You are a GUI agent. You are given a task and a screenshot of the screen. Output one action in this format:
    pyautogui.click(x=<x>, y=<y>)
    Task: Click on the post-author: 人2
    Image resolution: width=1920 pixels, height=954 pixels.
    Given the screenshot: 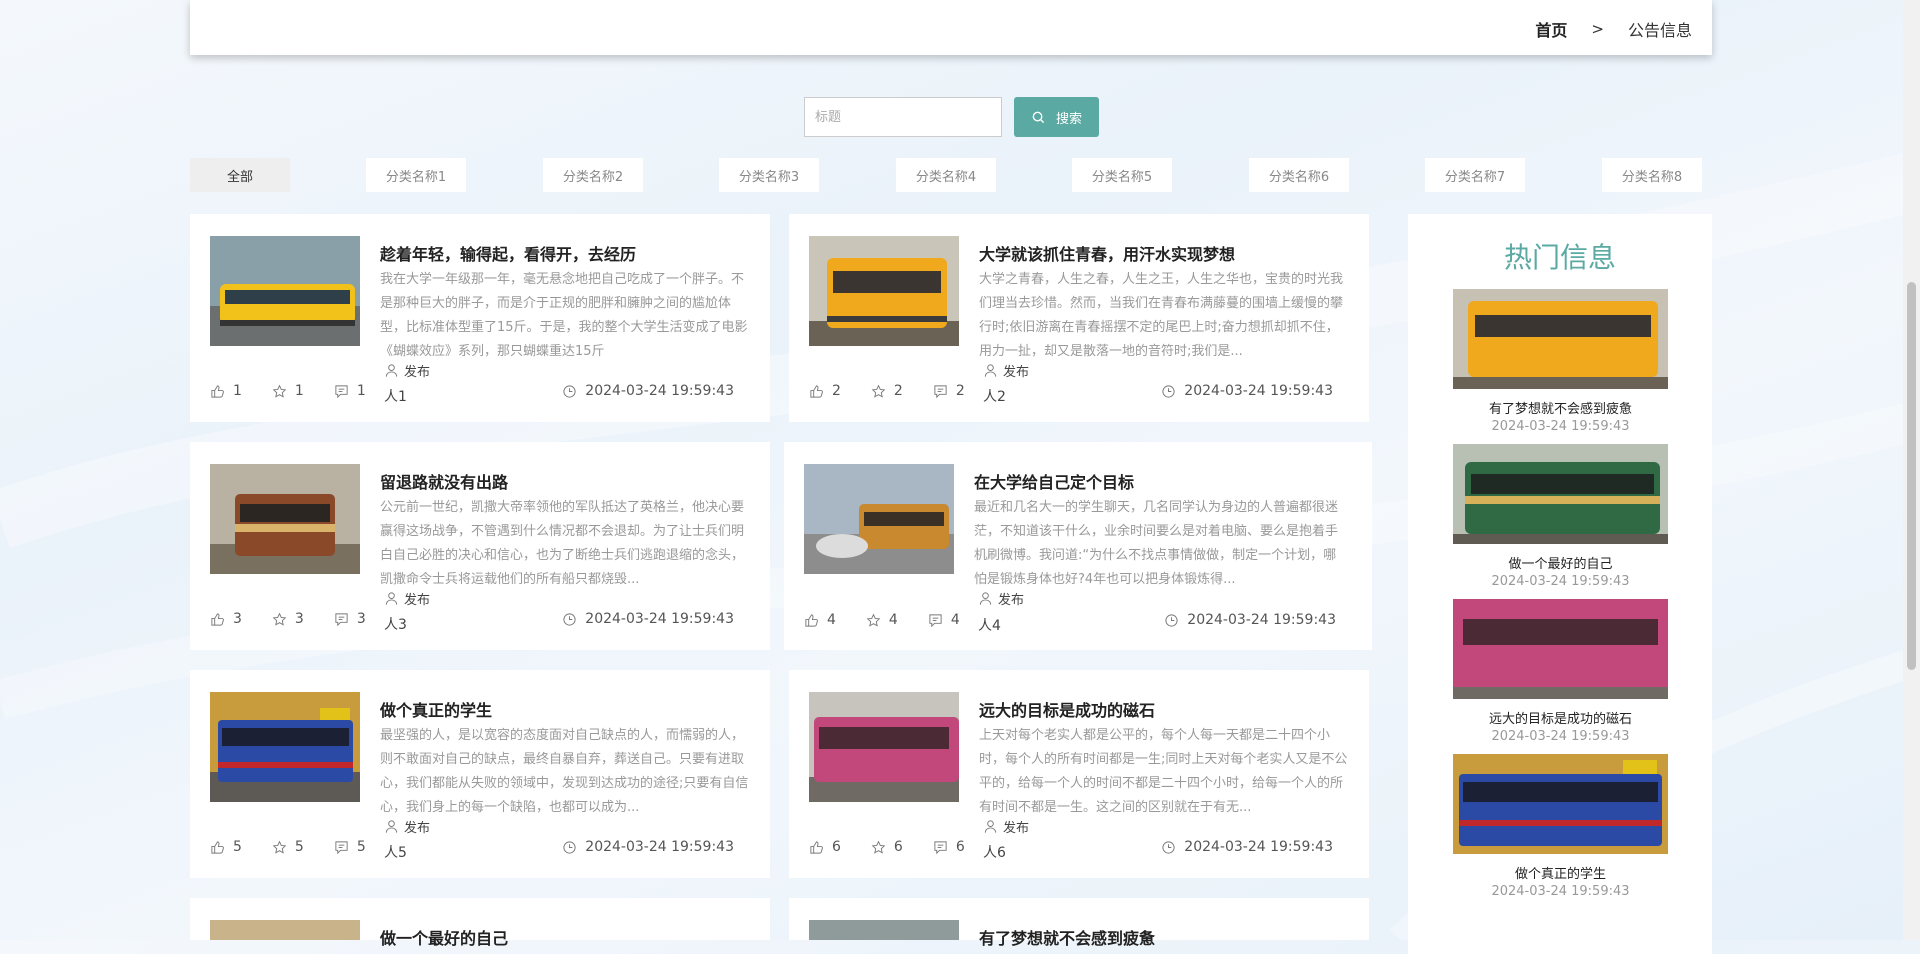 What is the action you would take?
    pyautogui.click(x=994, y=397)
    